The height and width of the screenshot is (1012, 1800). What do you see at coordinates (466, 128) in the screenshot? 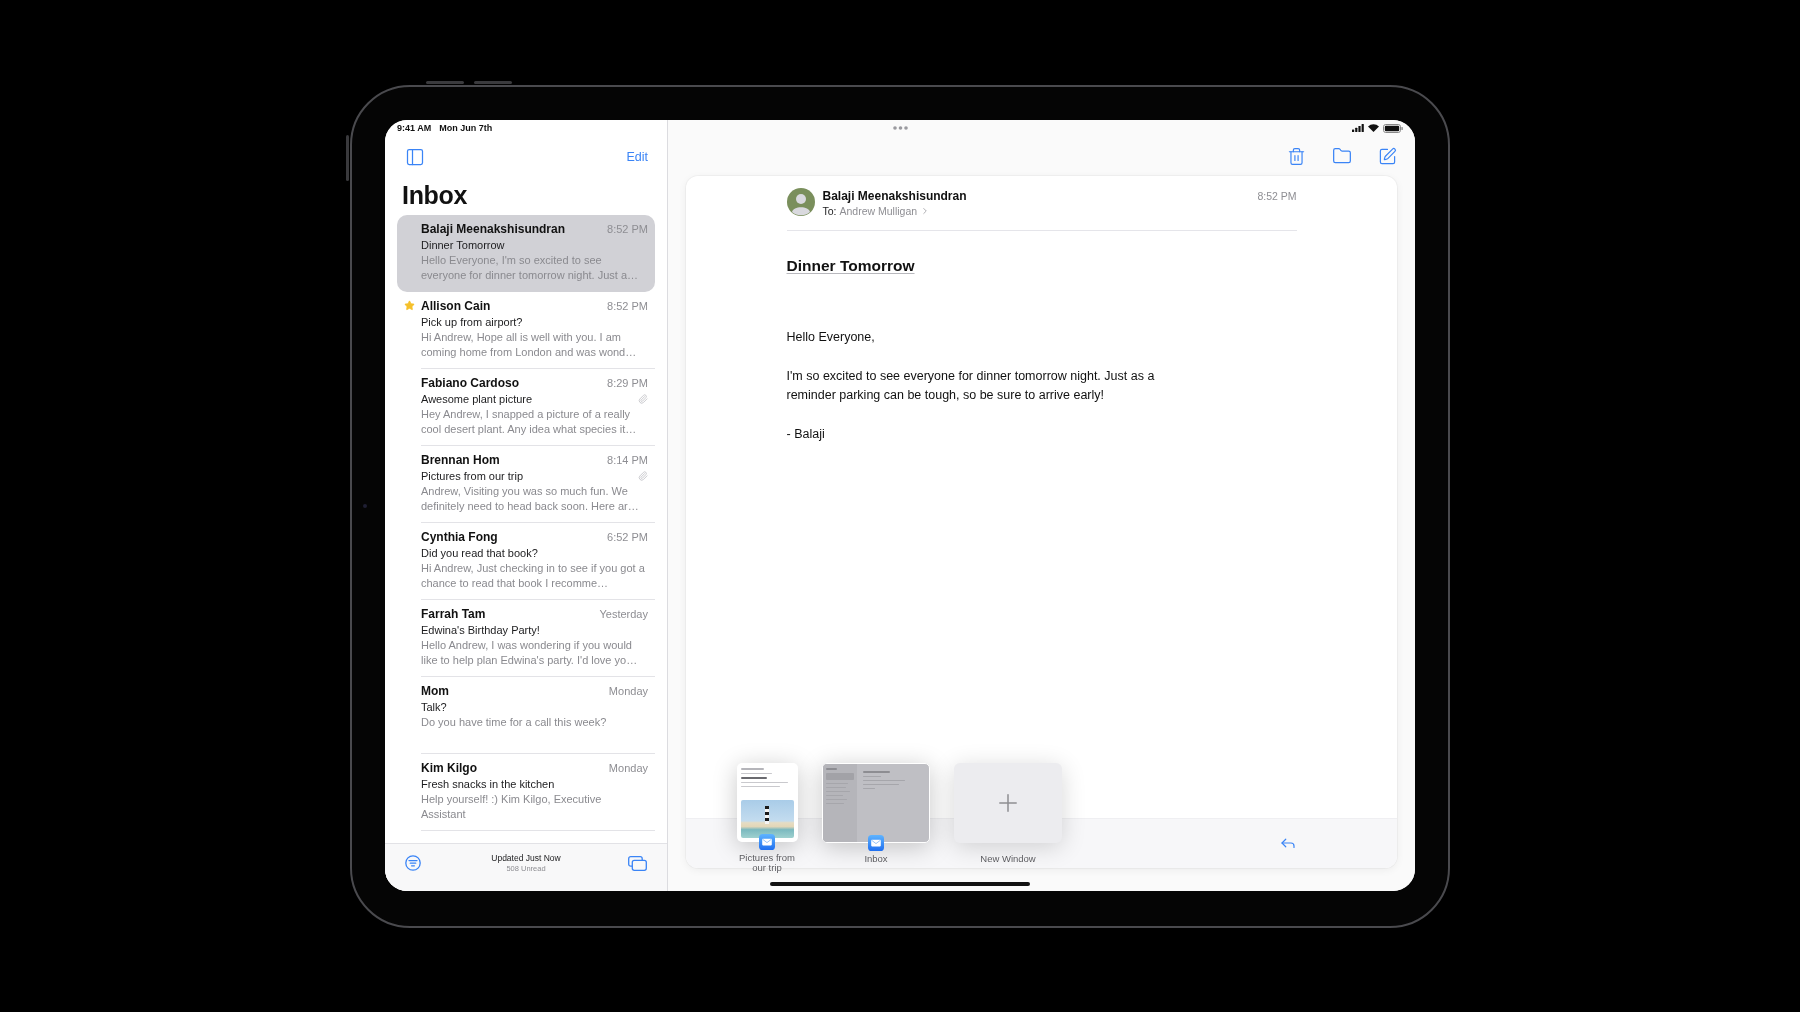
I see `status-date: Mon Jun 7th` at bounding box center [466, 128].